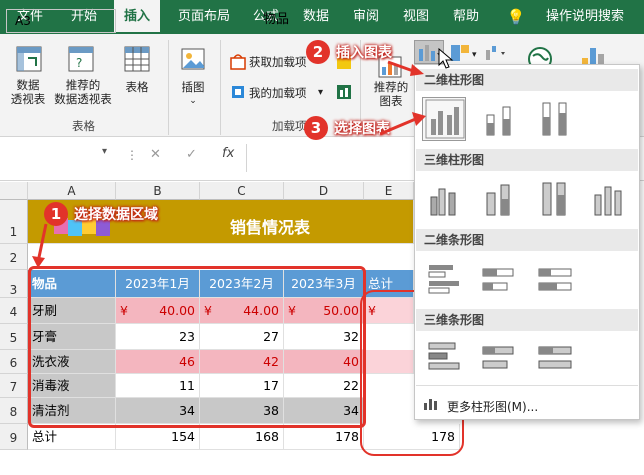 The image size is (644, 475). Describe the element at coordinates (132, 155) in the screenshot. I see `drag-handle-icon: ⋮` at that location.